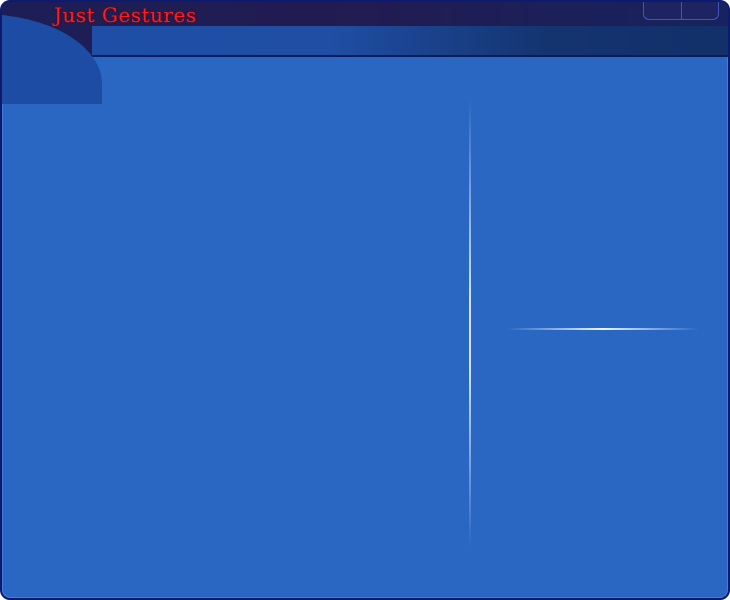 Image resolution: width=730 pixels, height=600 pixels. Describe the element at coordinates (699, 10) in the screenshot. I see `close-button` at that location.